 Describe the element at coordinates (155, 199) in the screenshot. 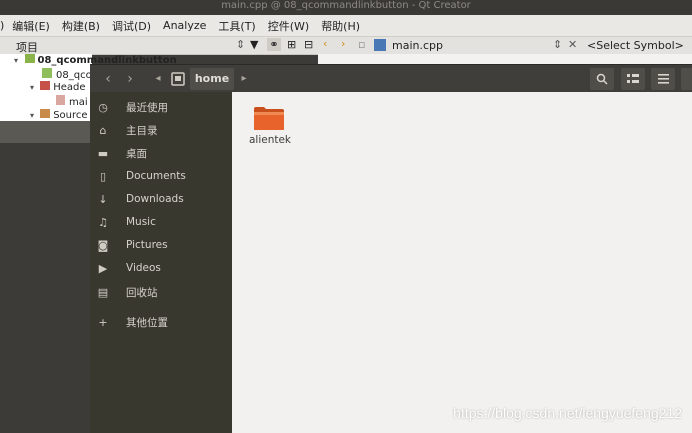

I see `sidebar-item-label: Downloads` at that location.